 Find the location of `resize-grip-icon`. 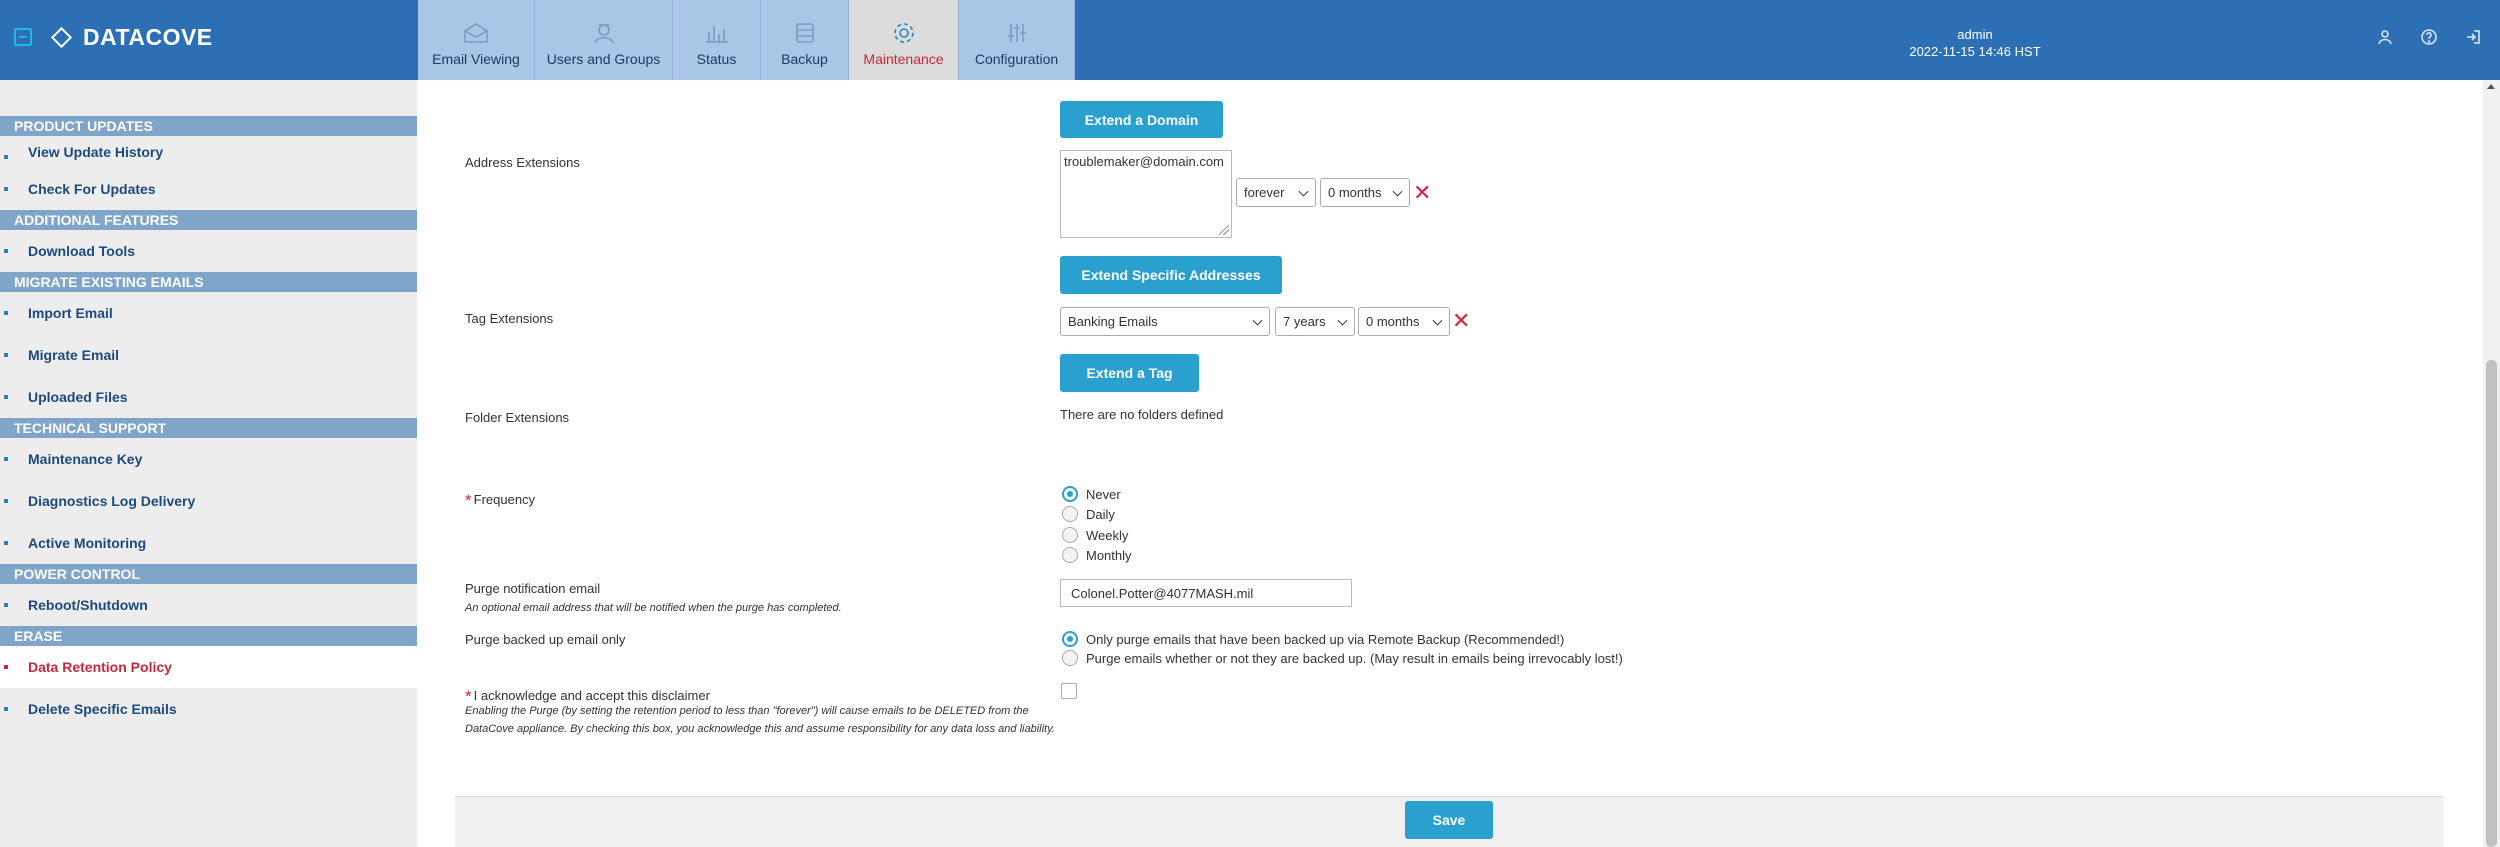

resize-grip-icon is located at coordinates (1224, 230).